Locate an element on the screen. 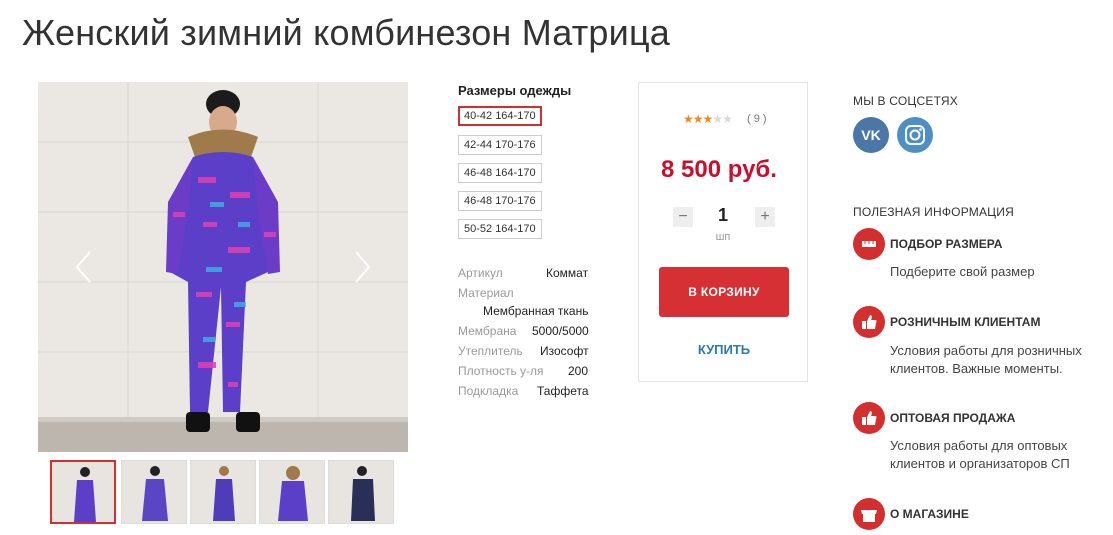  ruler-icon is located at coordinates (869, 244).